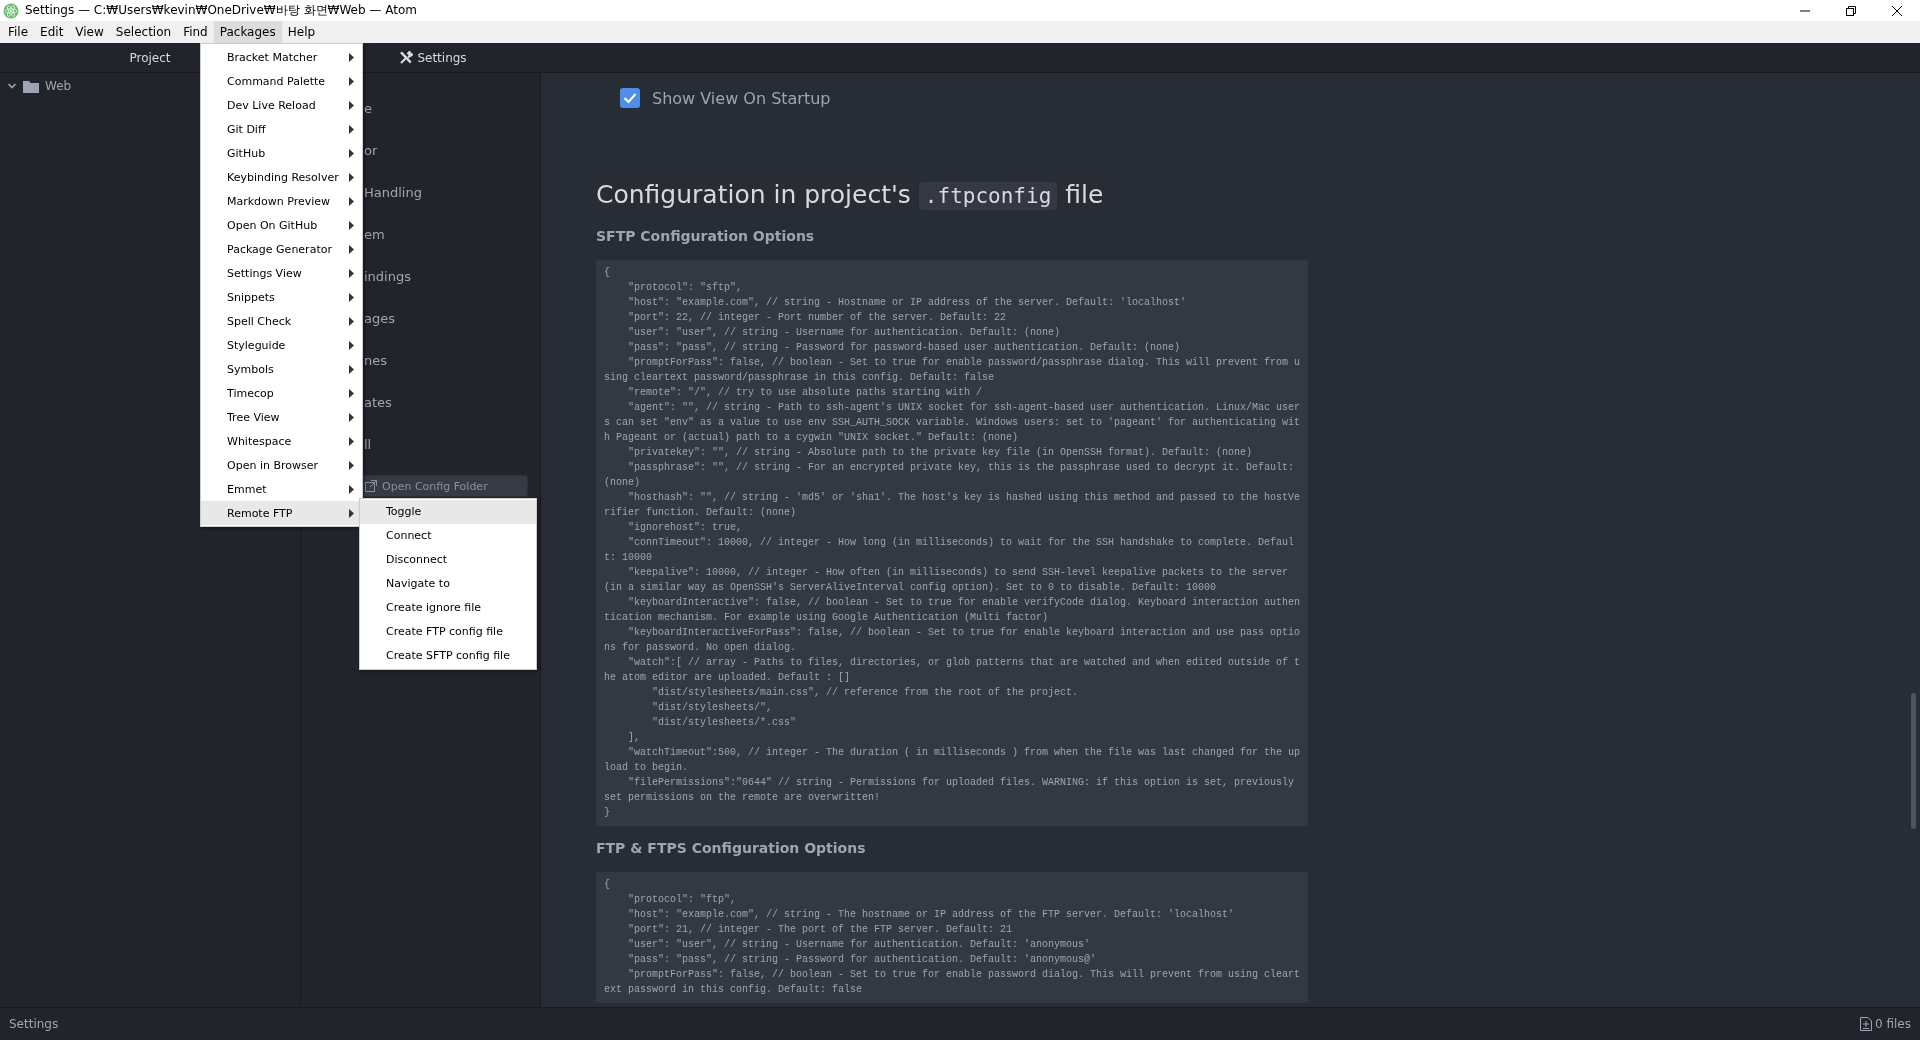 This screenshot has height=1040, width=1920. Describe the element at coordinates (1913, 761) in the screenshot. I see `scrollbar-thumb` at that location.